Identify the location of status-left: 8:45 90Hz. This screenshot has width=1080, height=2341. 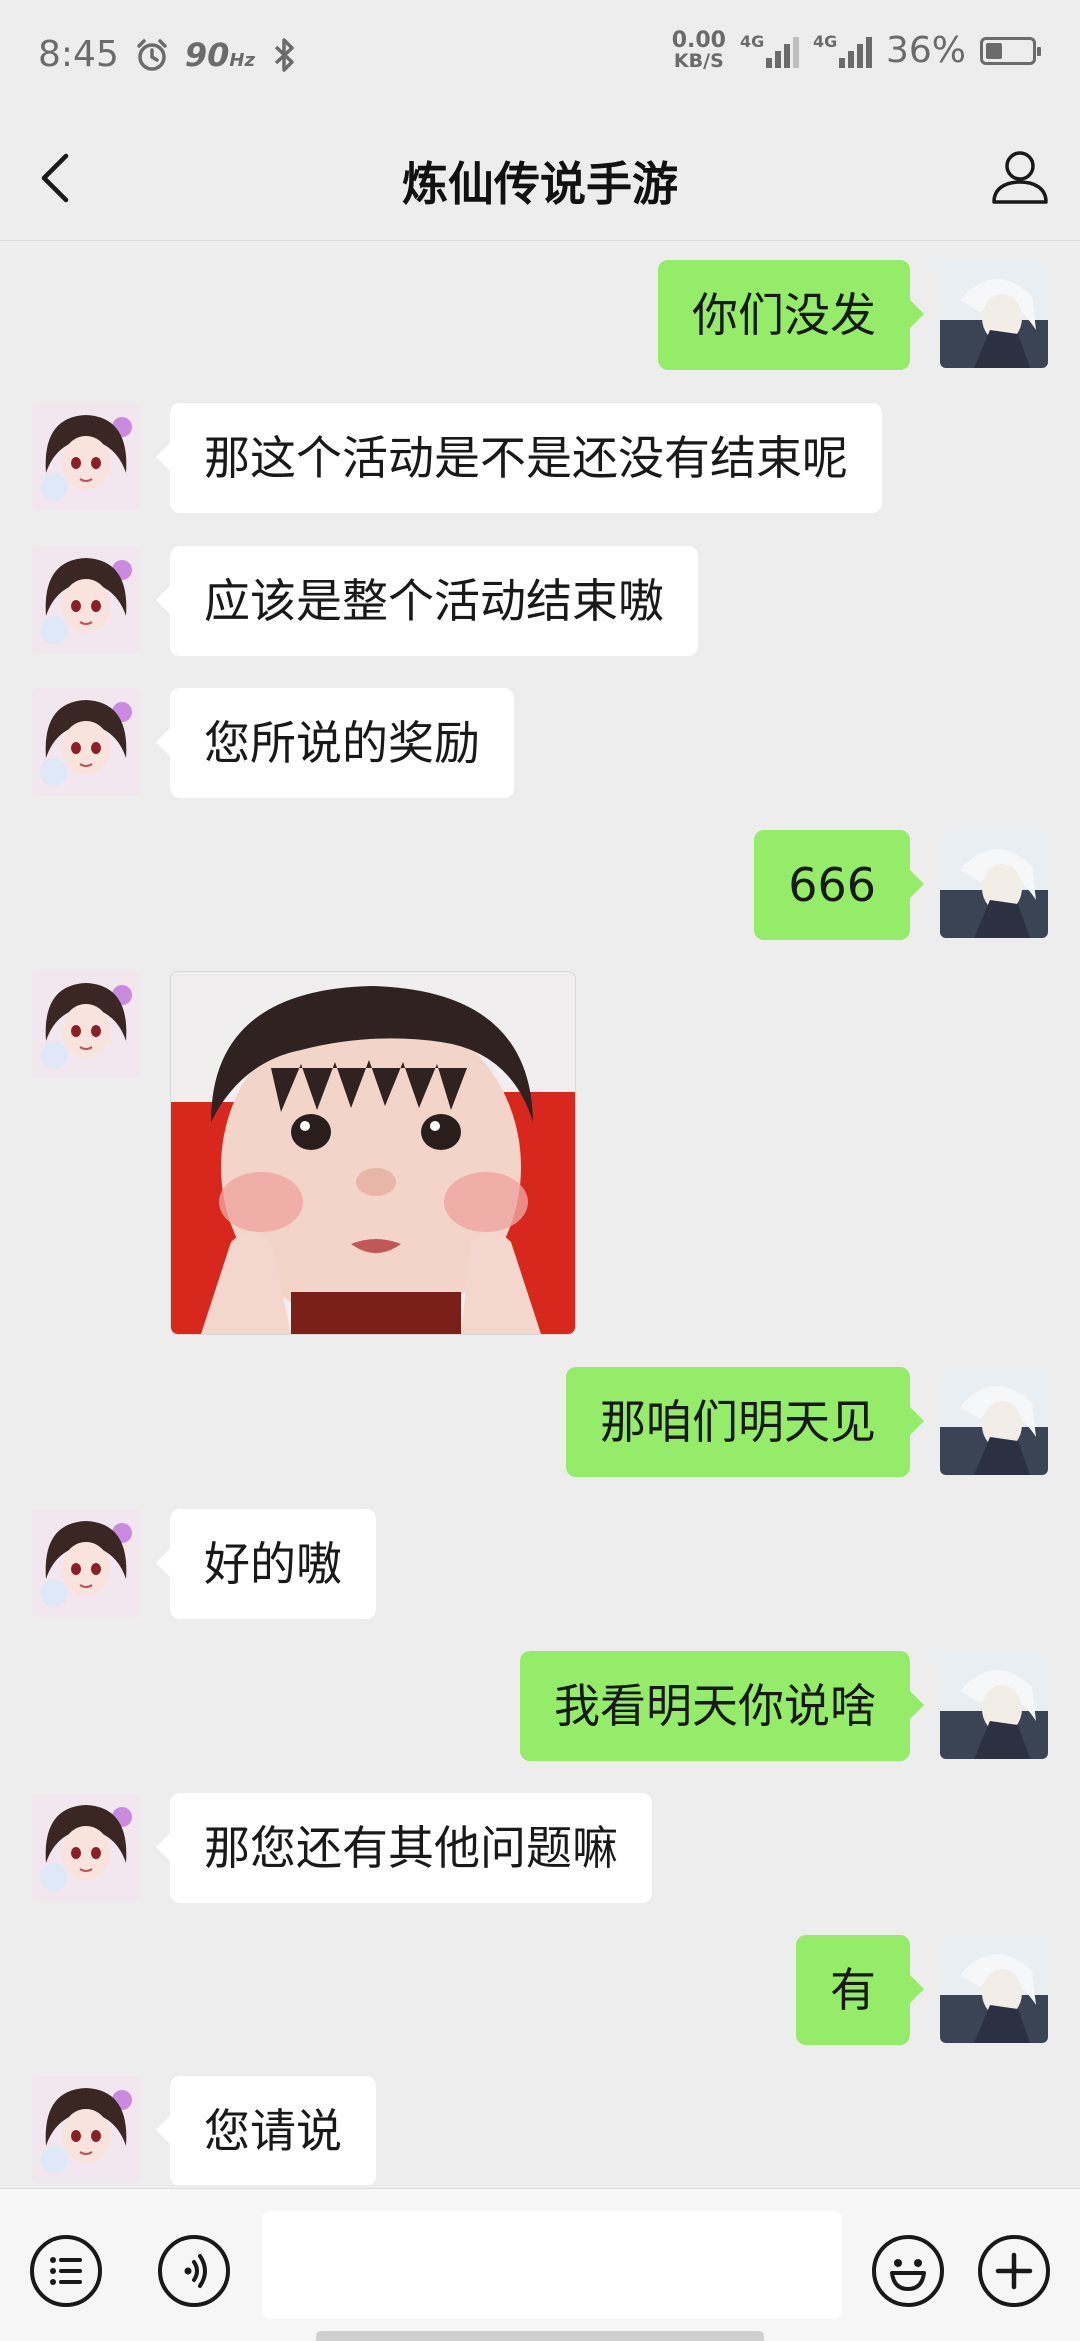
(168, 54).